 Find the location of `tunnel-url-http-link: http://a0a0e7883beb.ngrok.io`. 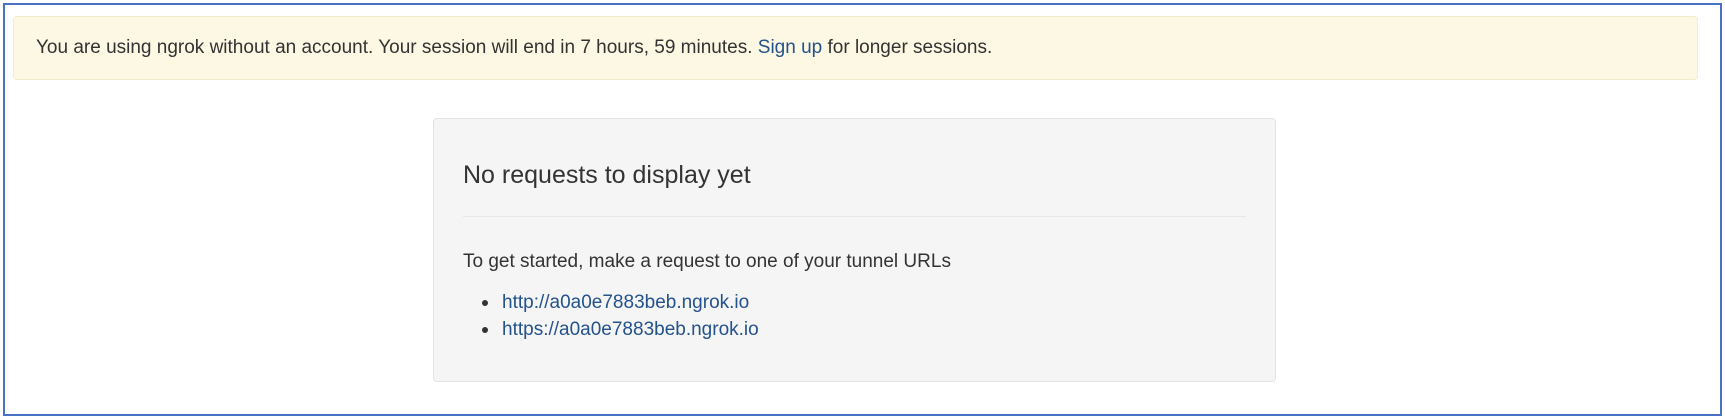

tunnel-url-http-link: http://a0a0e7883beb.ngrok.io is located at coordinates (625, 302).